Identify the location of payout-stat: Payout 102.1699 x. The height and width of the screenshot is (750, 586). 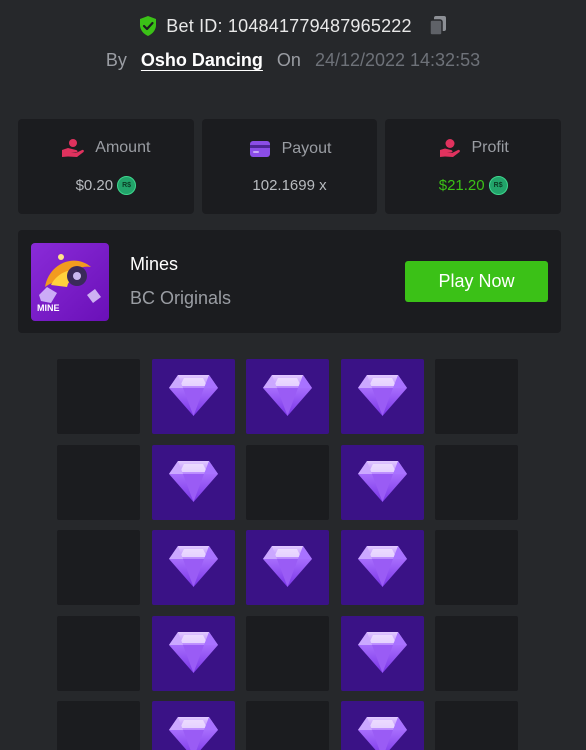
(289, 166).